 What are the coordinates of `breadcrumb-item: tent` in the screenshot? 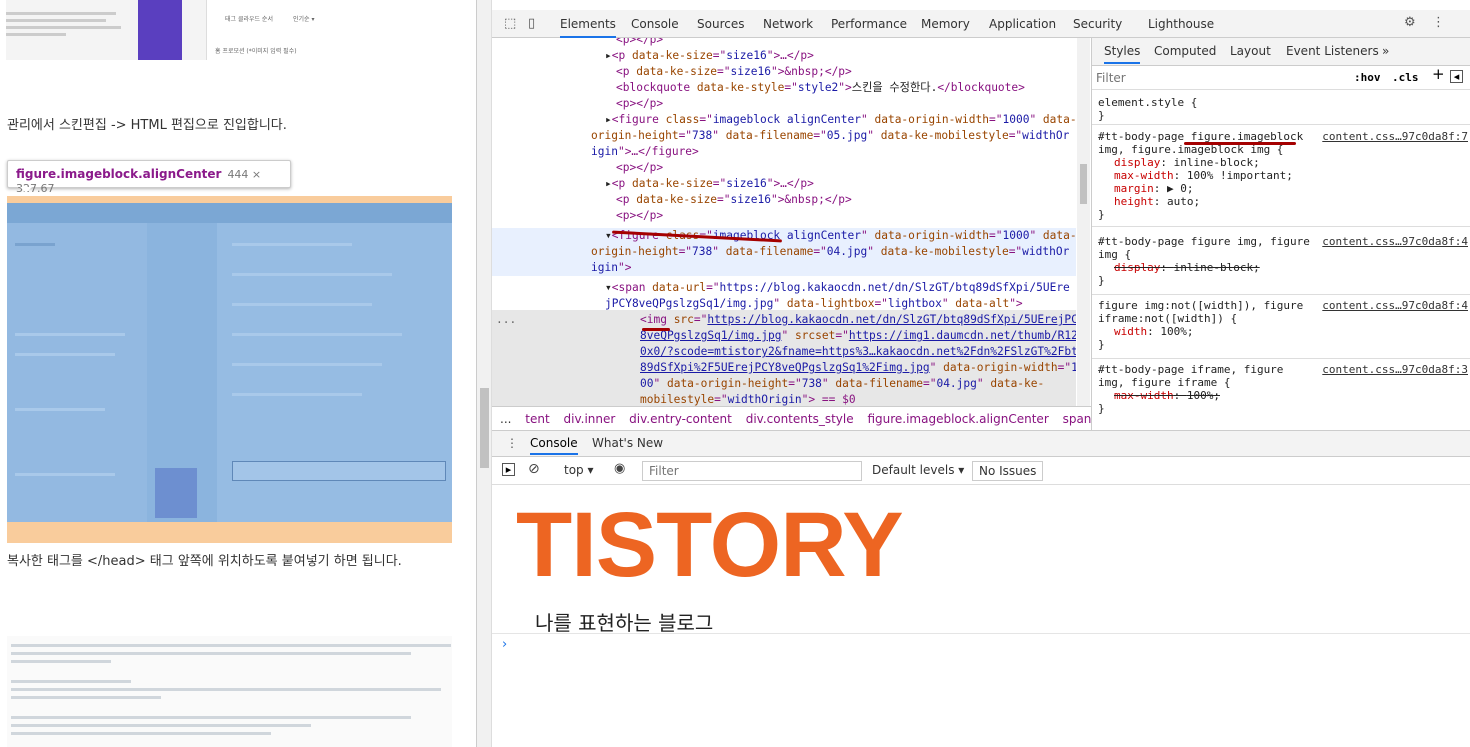 It's located at (537, 419).